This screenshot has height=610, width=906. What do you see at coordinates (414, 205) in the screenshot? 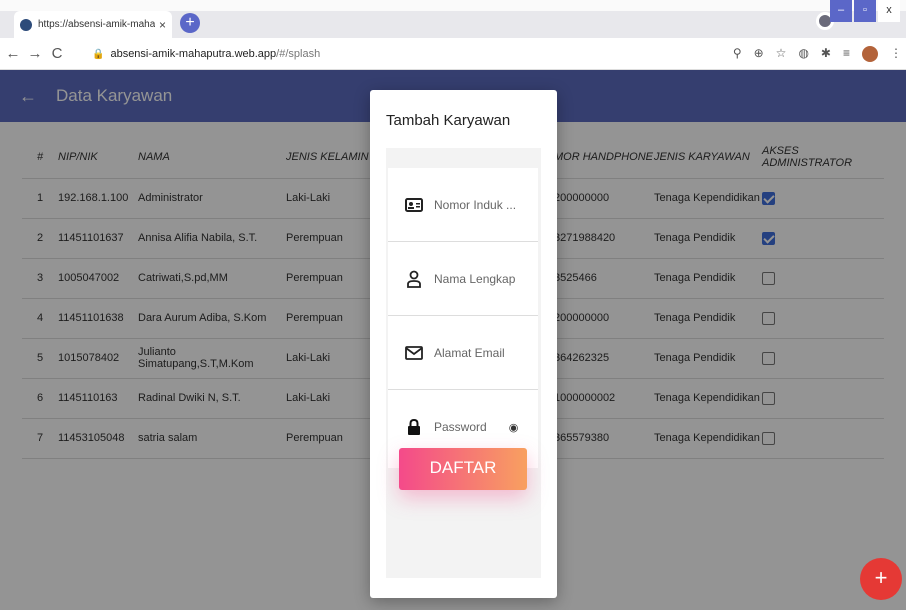
I see `id-card-icon` at bounding box center [414, 205].